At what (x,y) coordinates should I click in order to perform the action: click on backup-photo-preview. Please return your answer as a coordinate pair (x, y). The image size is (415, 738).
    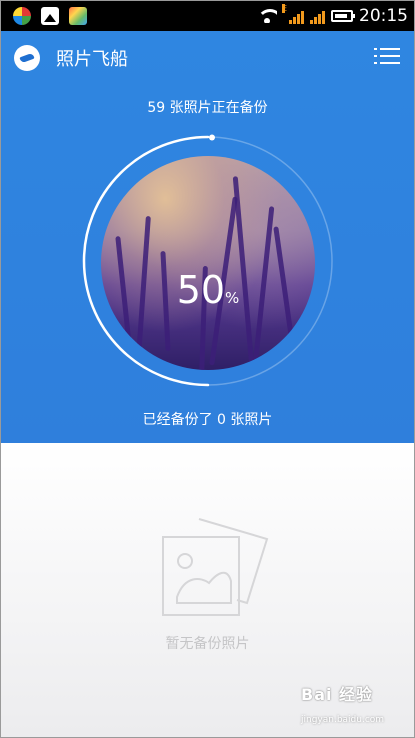
    Looking at the image, I should click on (208, 263).